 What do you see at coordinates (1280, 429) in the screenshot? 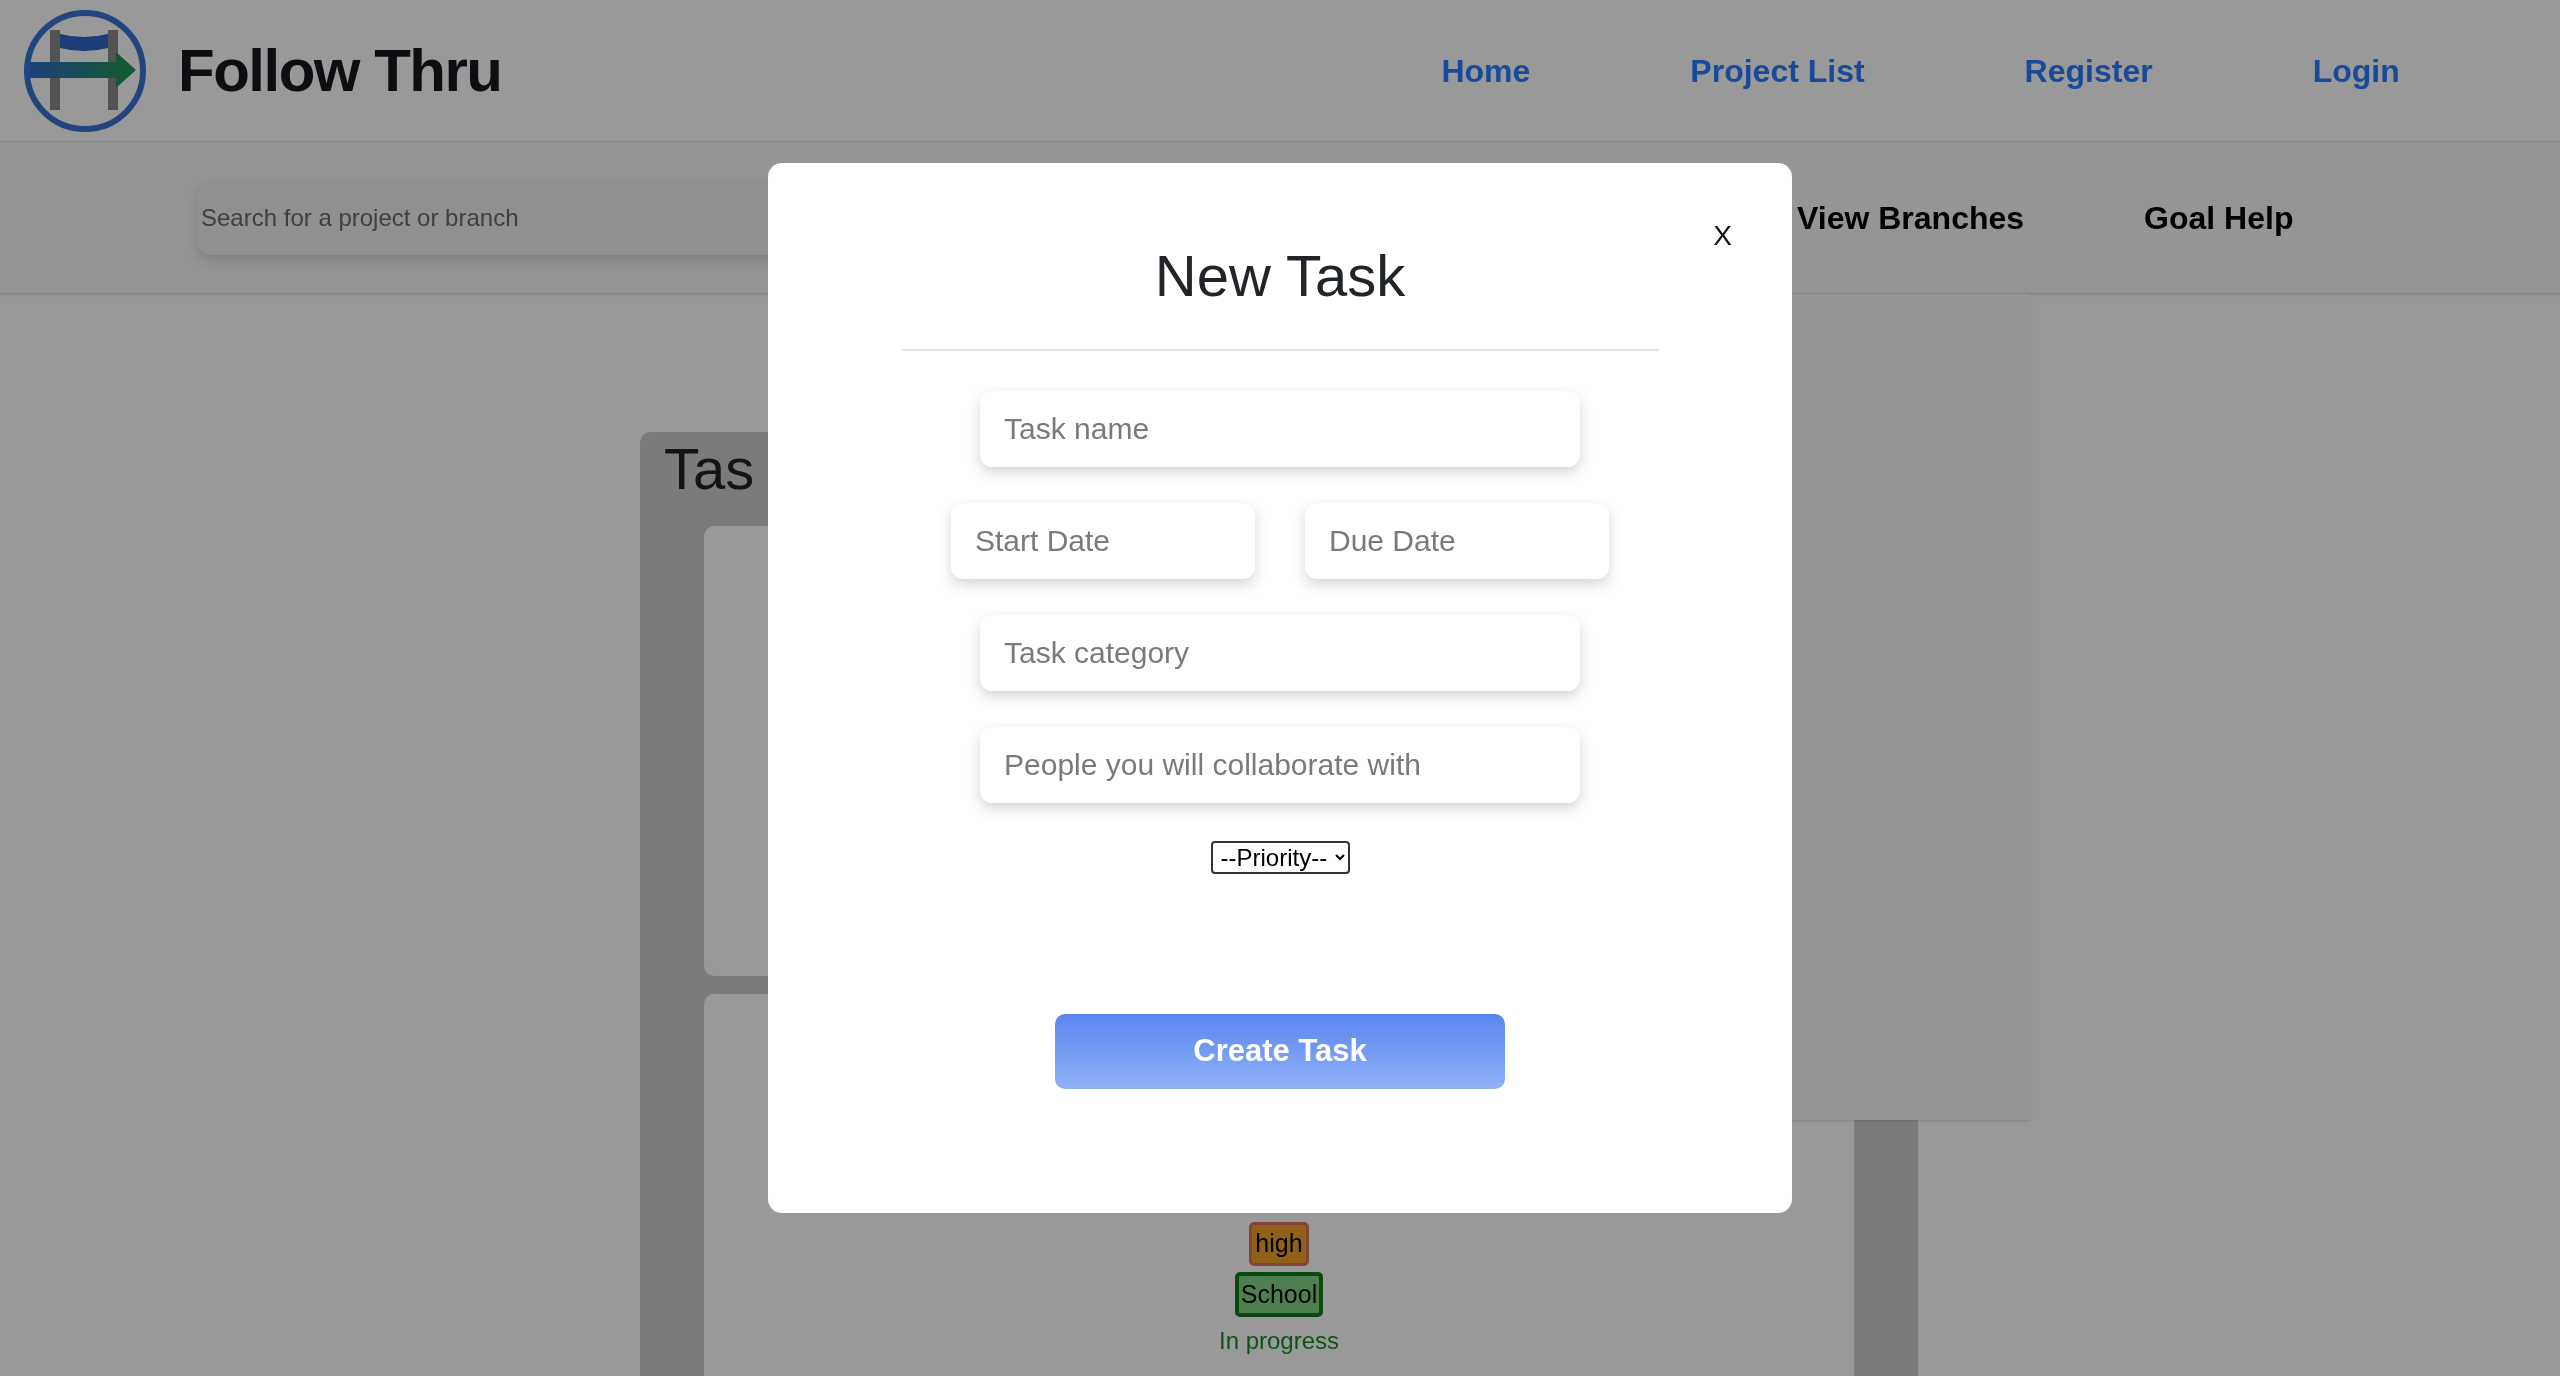
I see `text-field: Task name` at bounding box center [1280, 429].